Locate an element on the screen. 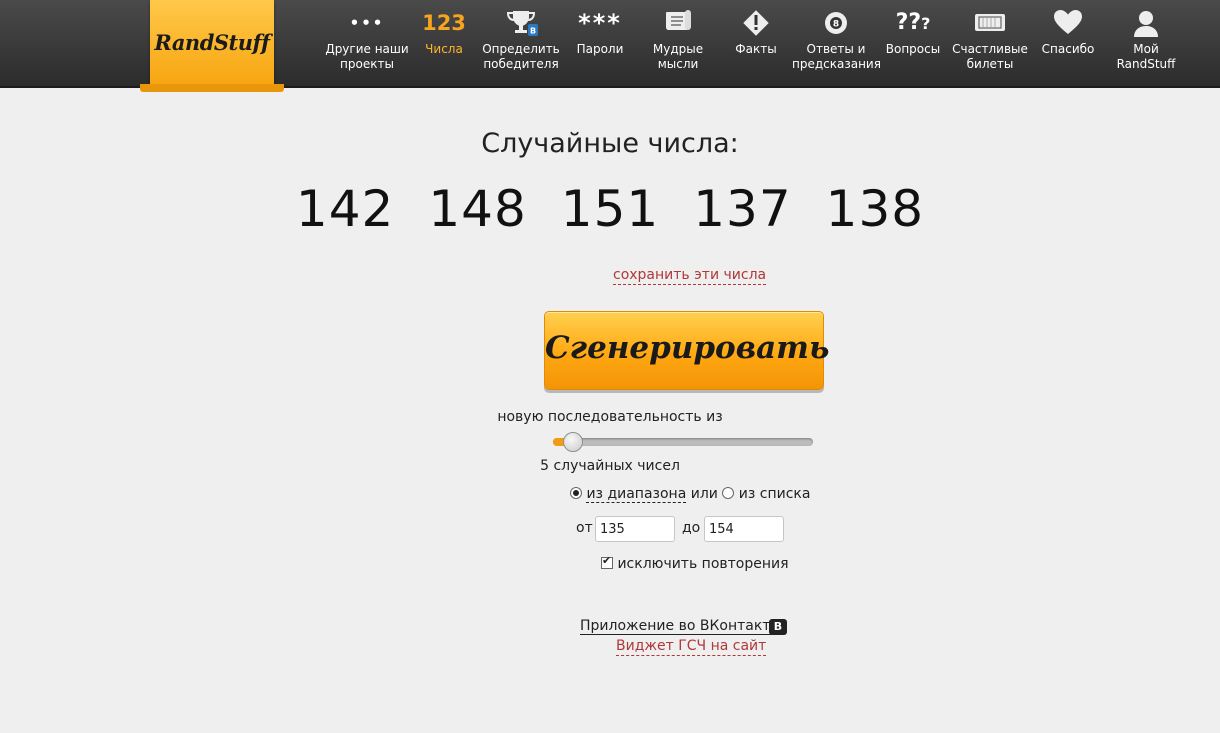 This screenshot has height=733, width=1220. range-radio is located at coordinates (576, 493).